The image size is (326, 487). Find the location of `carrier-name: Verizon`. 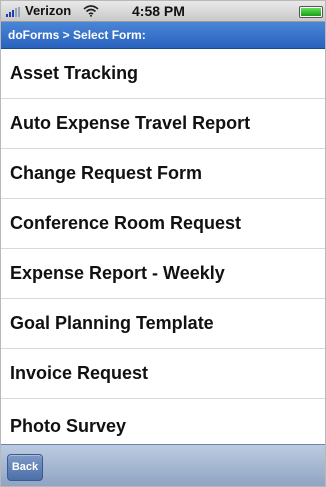

carrier-name: Verizon is located at coordinates (48, 10).